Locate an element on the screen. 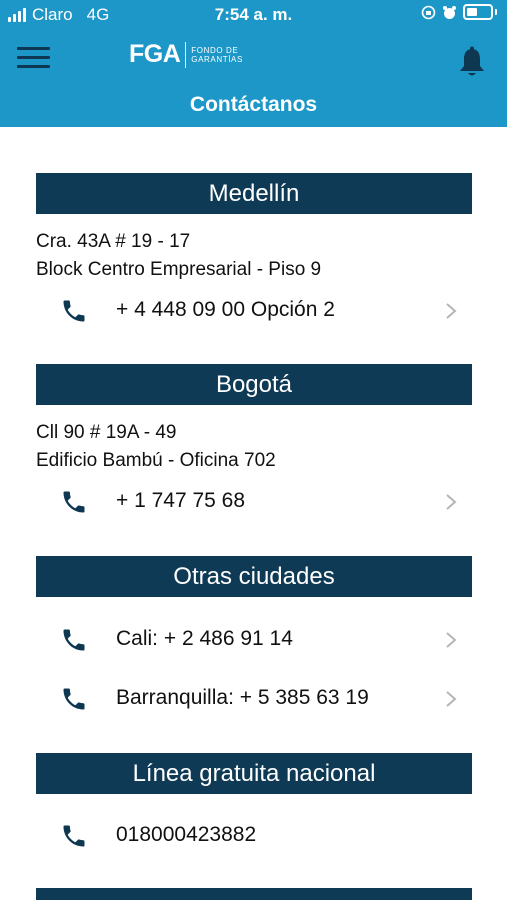  address-line-1: Cra. 43A # 19 - 17 is located at coordinates (113, 241).